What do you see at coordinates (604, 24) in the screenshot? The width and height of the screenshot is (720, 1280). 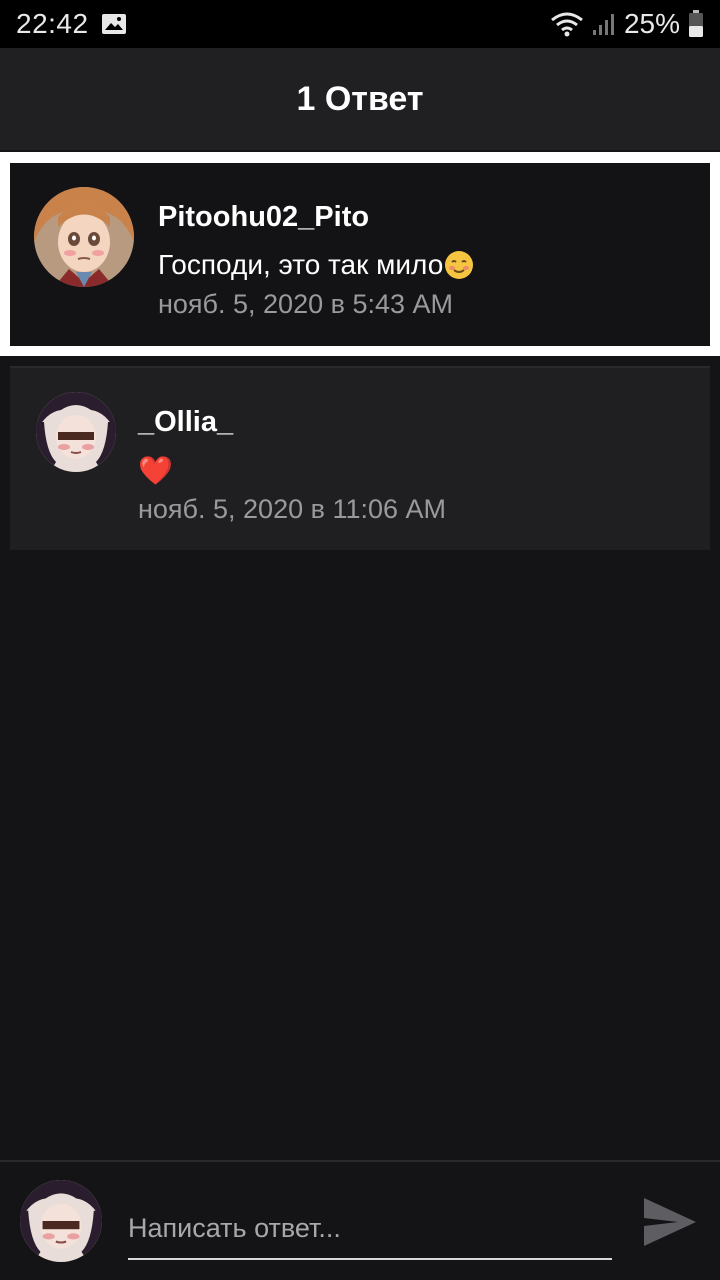 I see `signal-icon` at bounding box center [604, 24].